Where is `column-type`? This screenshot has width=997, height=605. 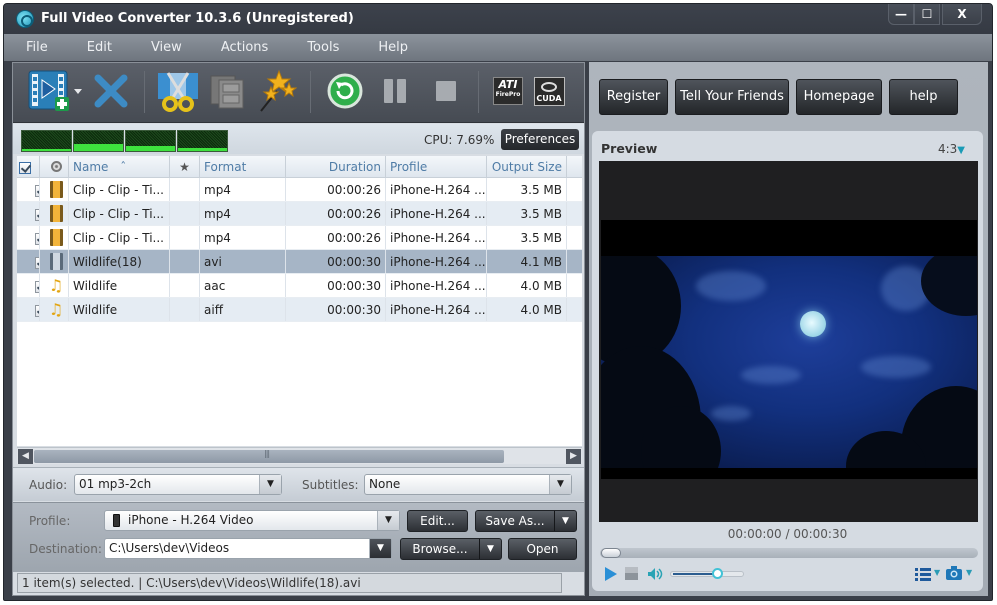 column-type is located at coordinates (54, 166).